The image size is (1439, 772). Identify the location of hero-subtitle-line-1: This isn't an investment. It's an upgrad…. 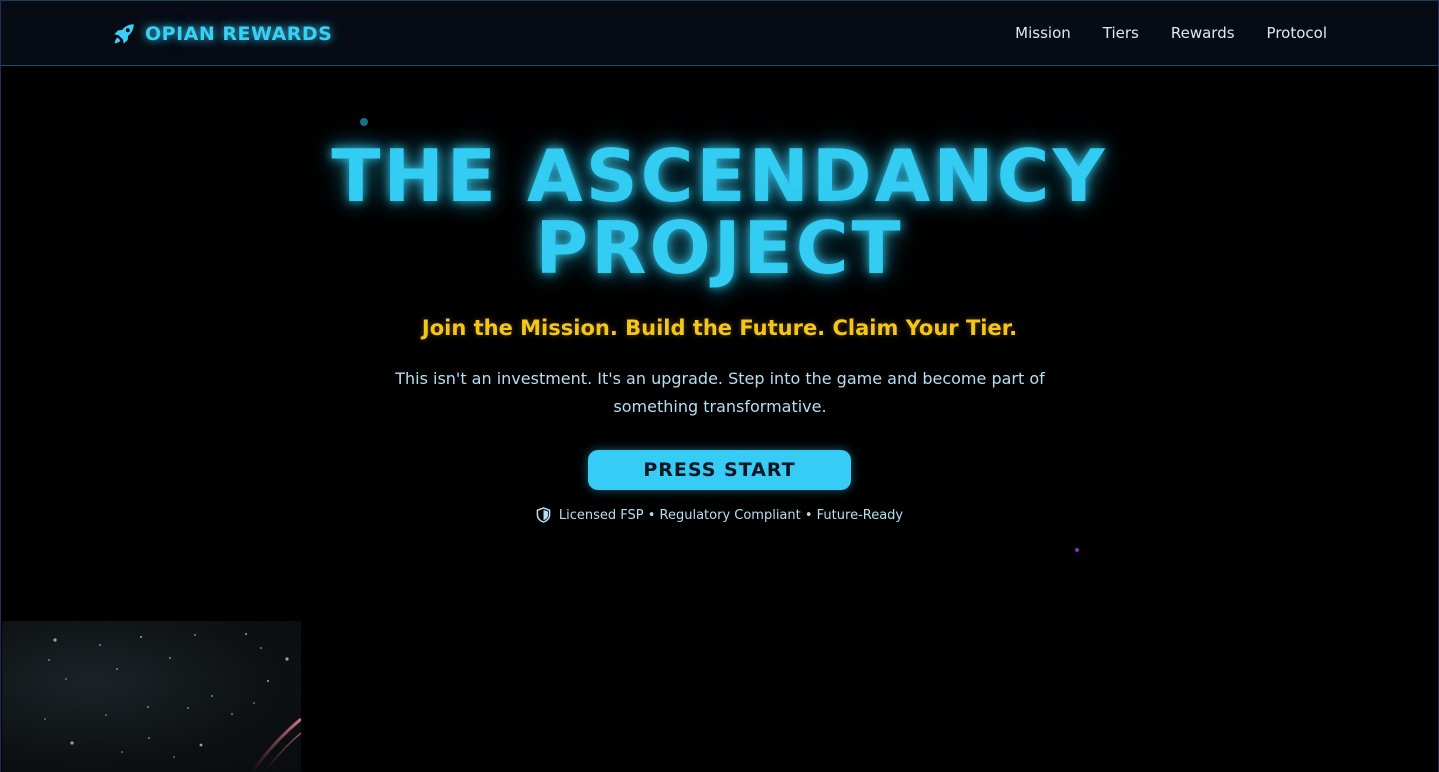
(720, 378).